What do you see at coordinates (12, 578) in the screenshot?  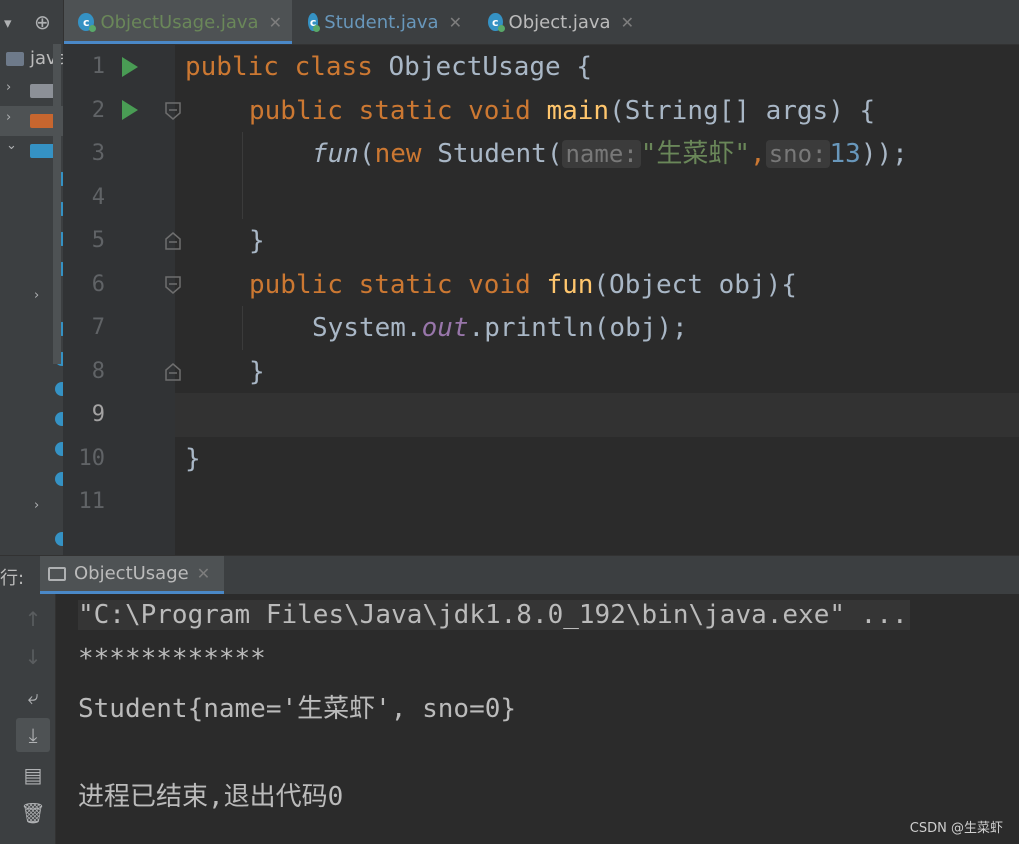 I see `run-panel-label: 行:` at bounding box center [12, 578].